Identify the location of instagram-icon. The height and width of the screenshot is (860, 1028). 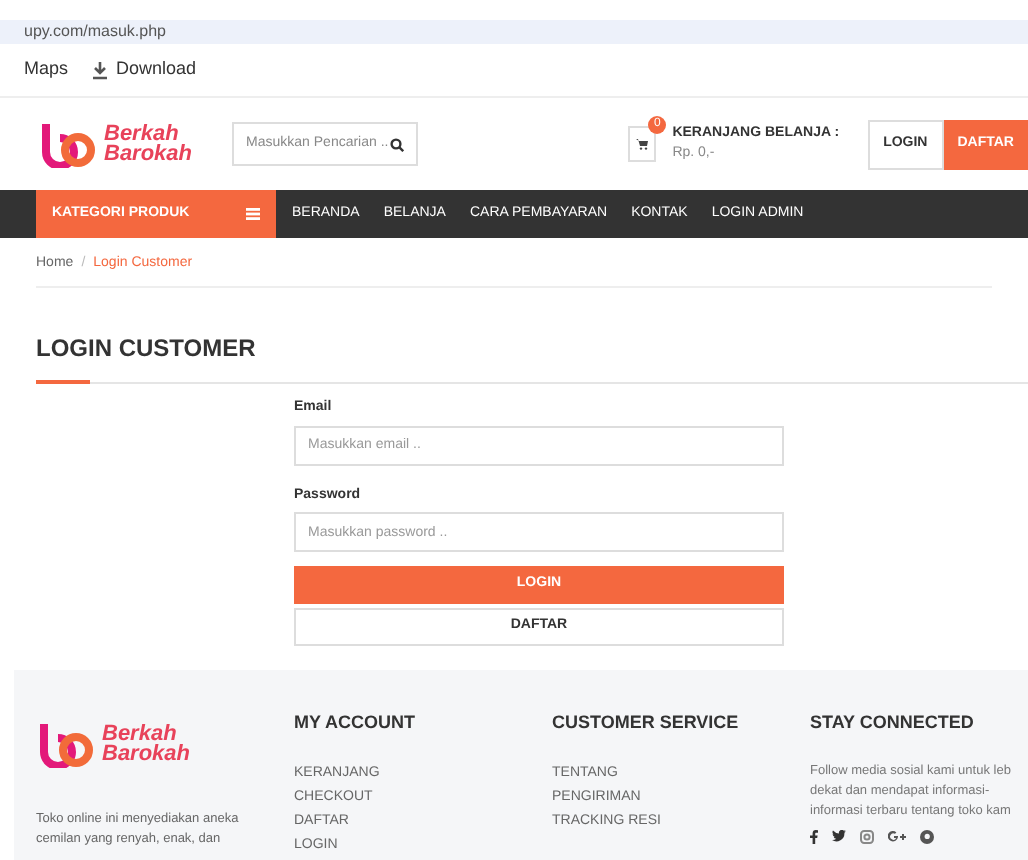
(867, 836).